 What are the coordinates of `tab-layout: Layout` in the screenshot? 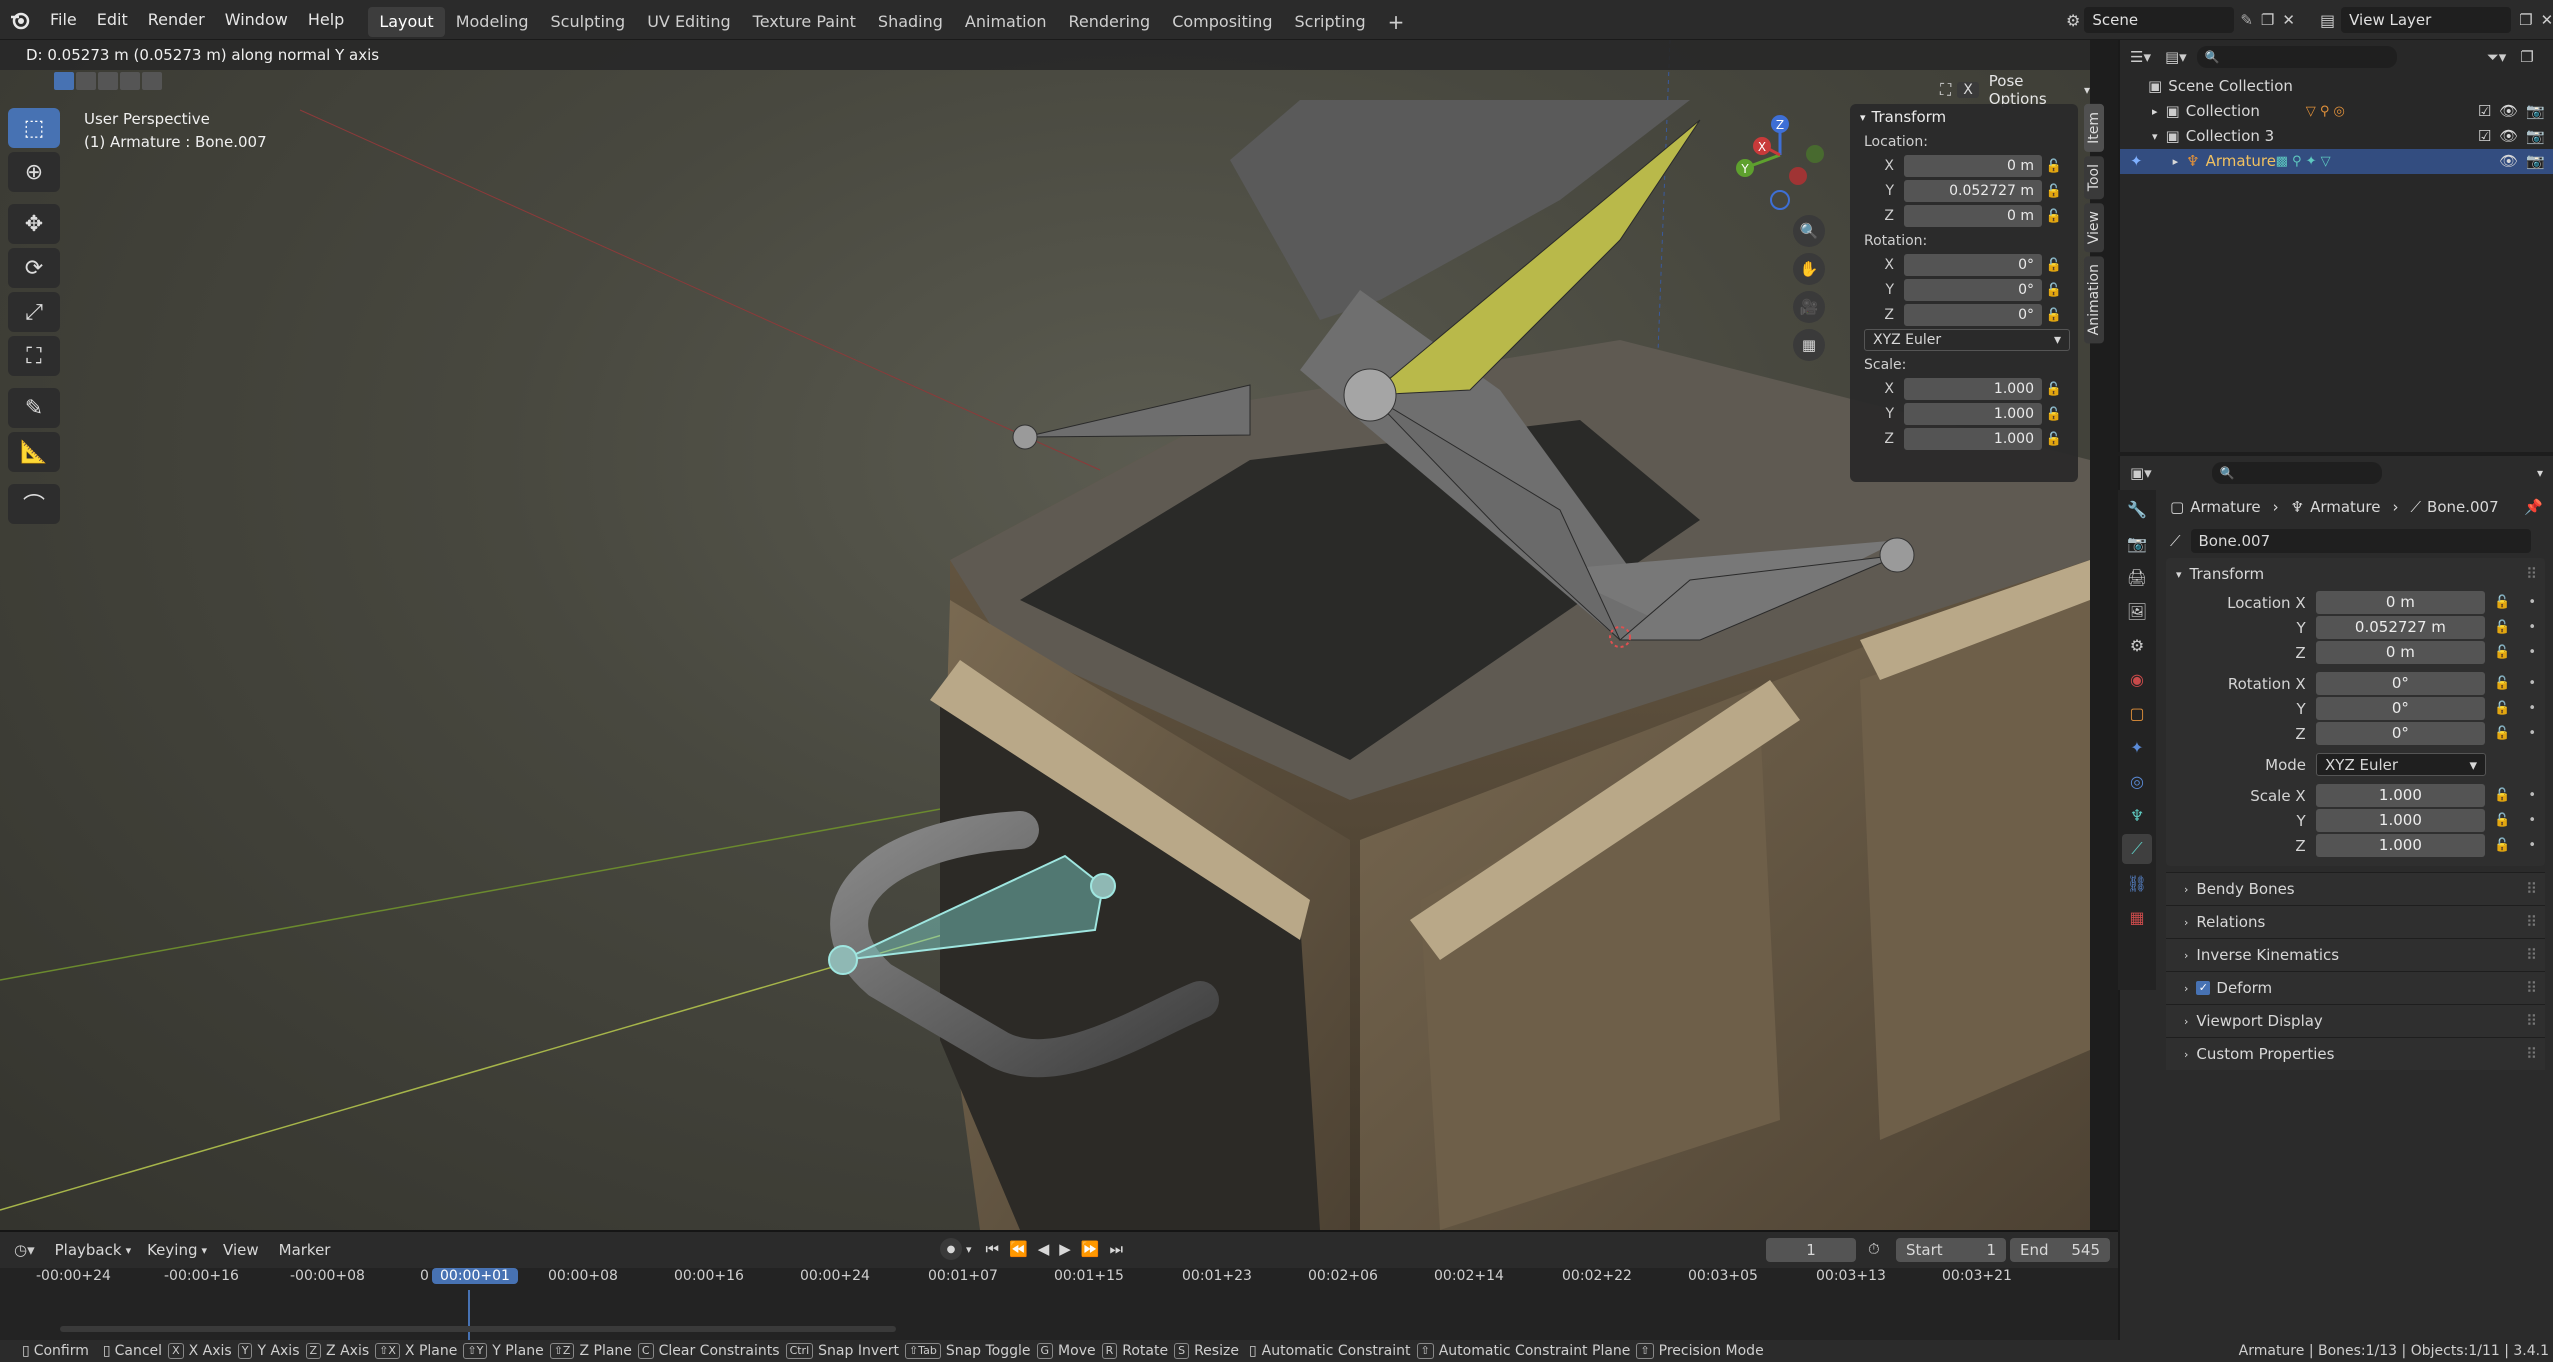 It's located at (406, 22).